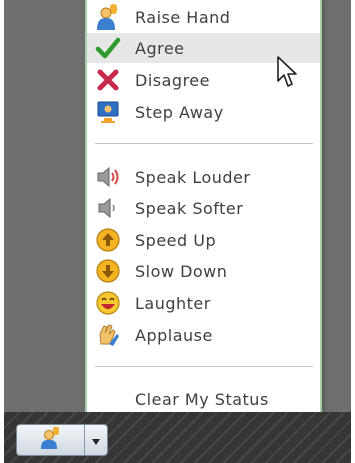 The height and width of the screenshot is (463, 355). I want to click on step-away-icon, so click(108, 112).